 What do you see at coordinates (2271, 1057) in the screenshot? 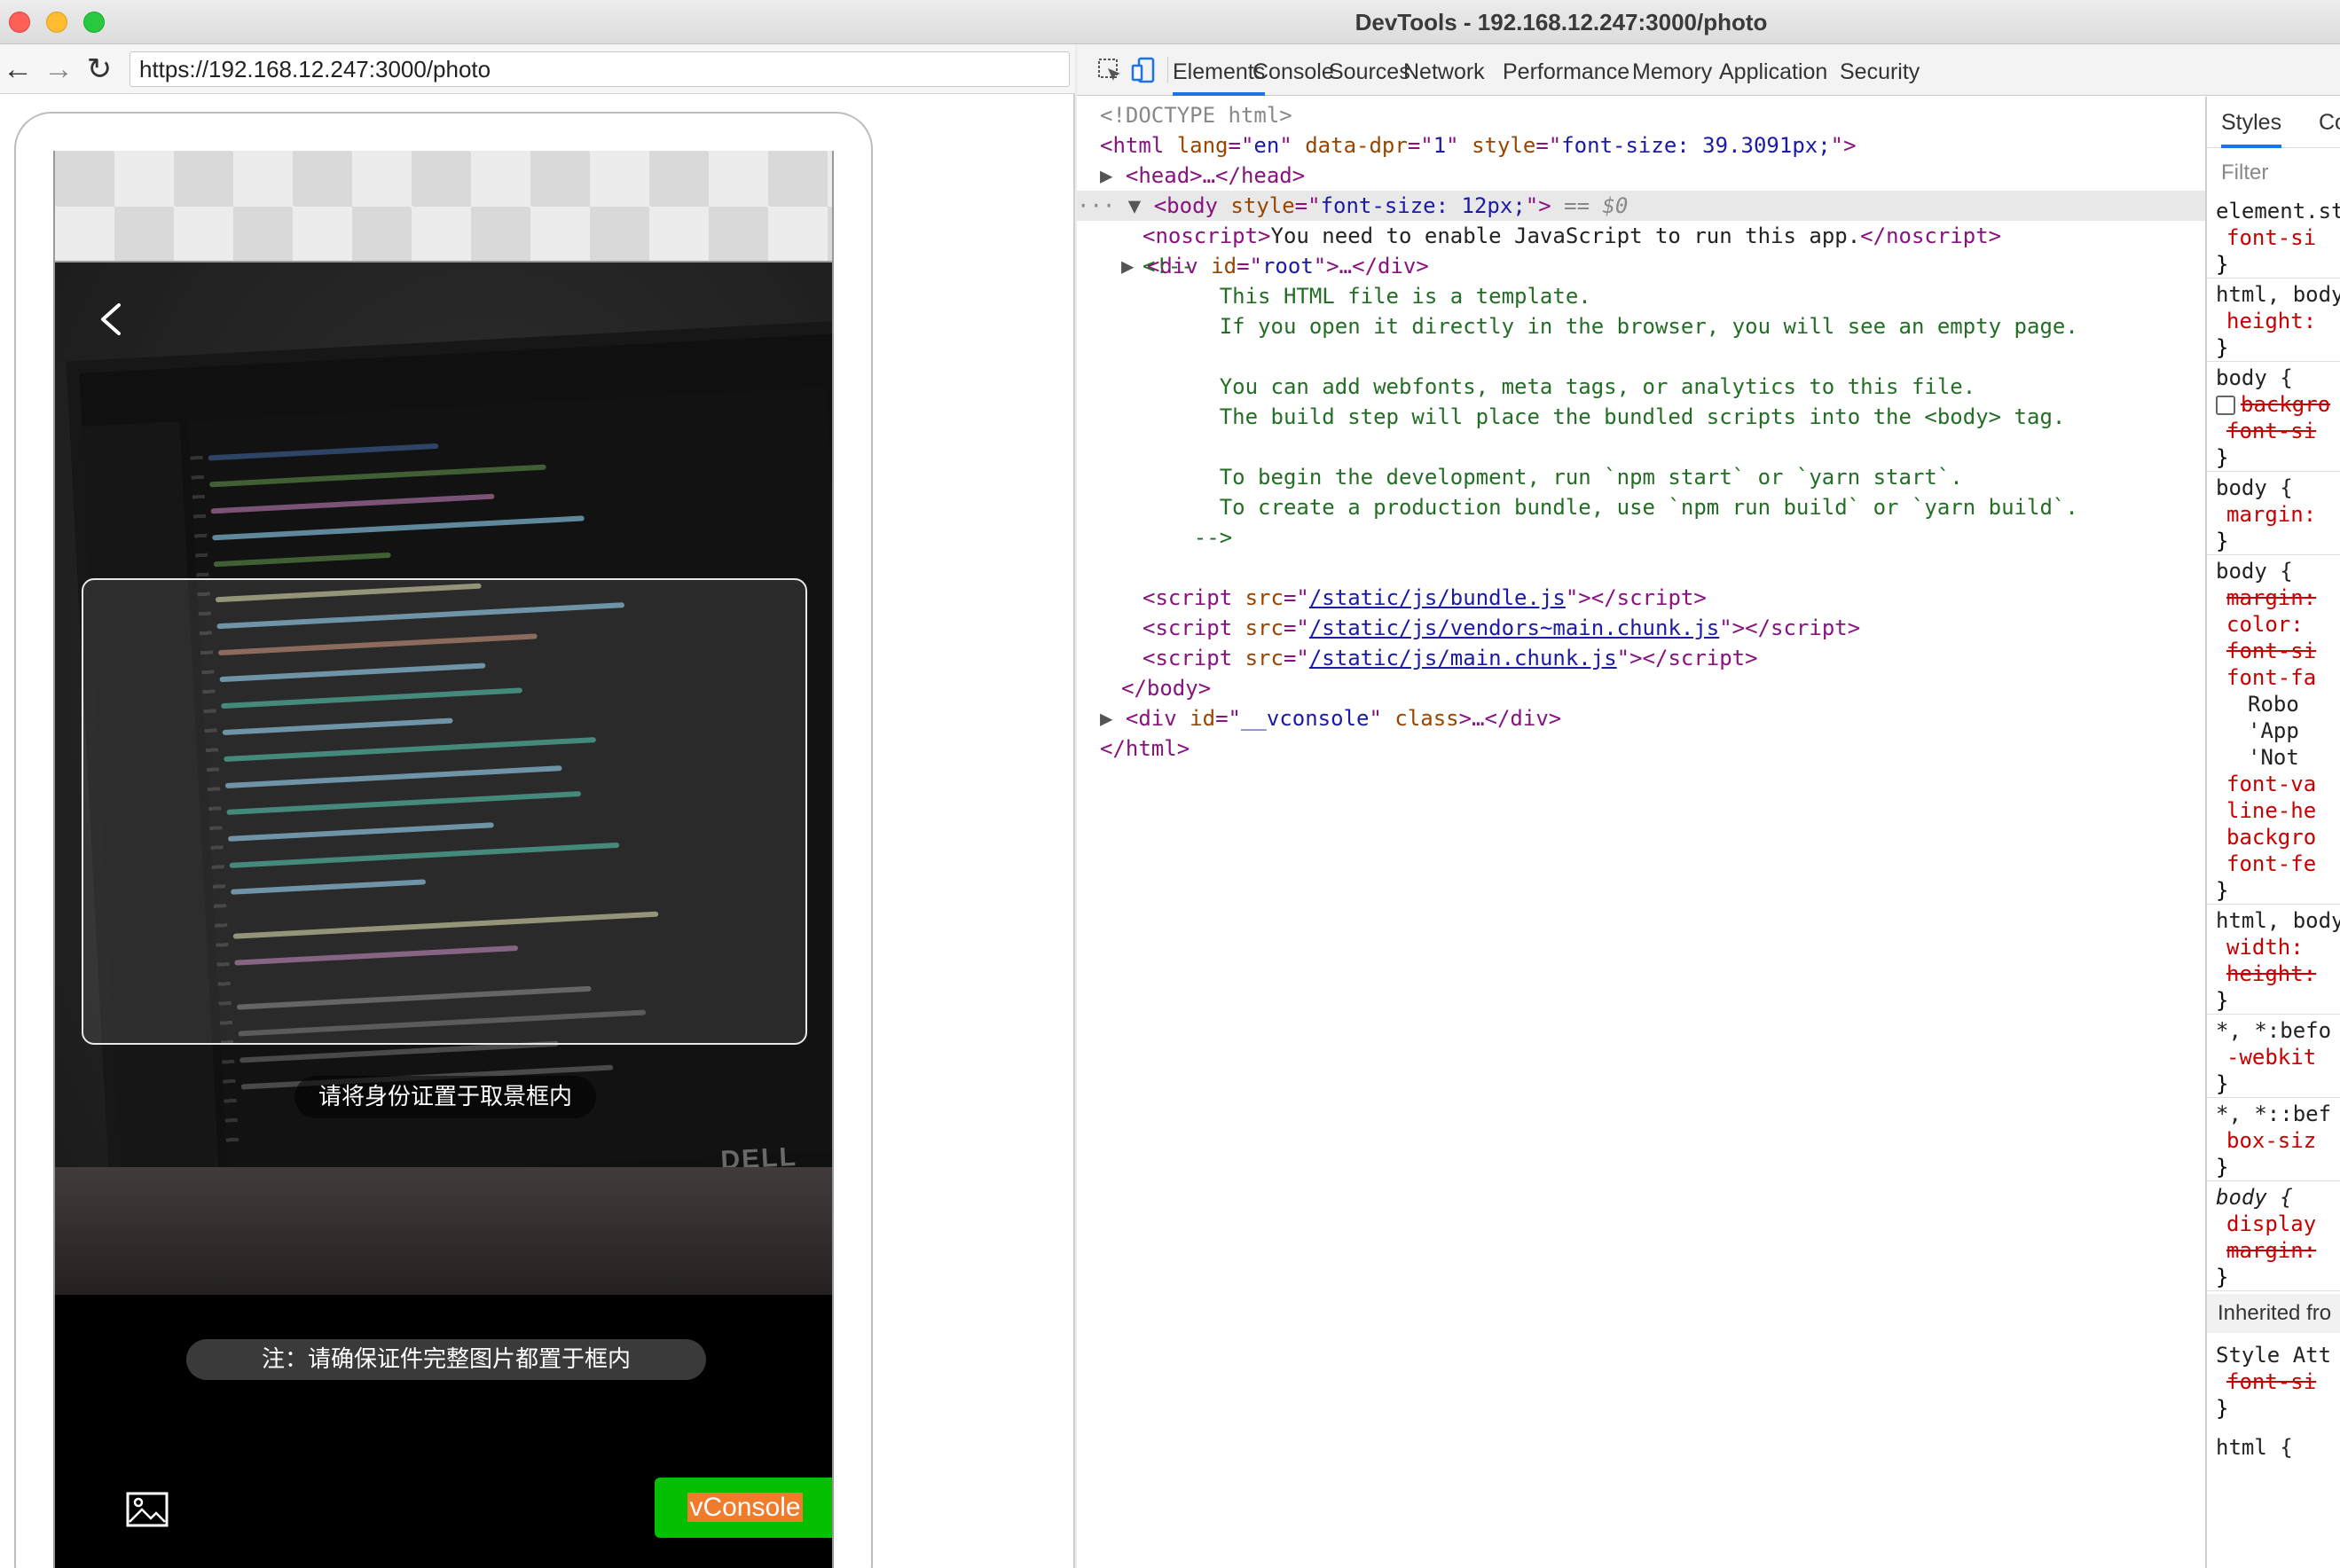
I see `style-property: -webkit` at bounding box center [2271, 1057].